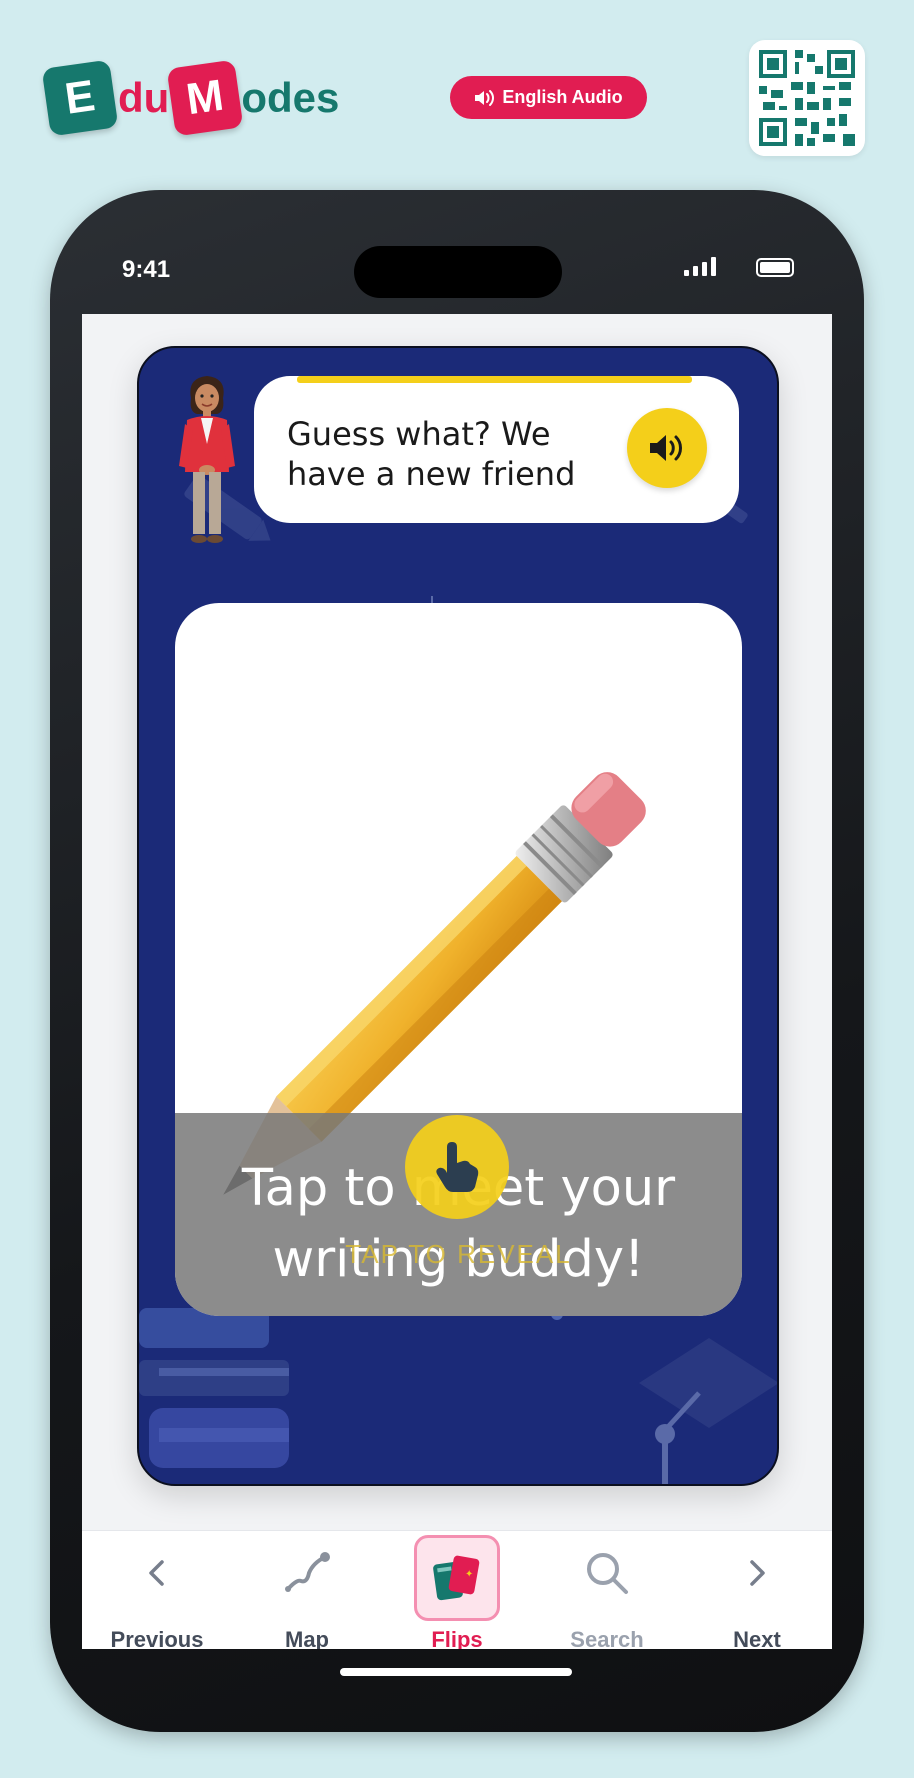 The height and width of the screenshot is (1778, 914). I want to click on edumodes-logo: E du M odes, so click(190, 98).